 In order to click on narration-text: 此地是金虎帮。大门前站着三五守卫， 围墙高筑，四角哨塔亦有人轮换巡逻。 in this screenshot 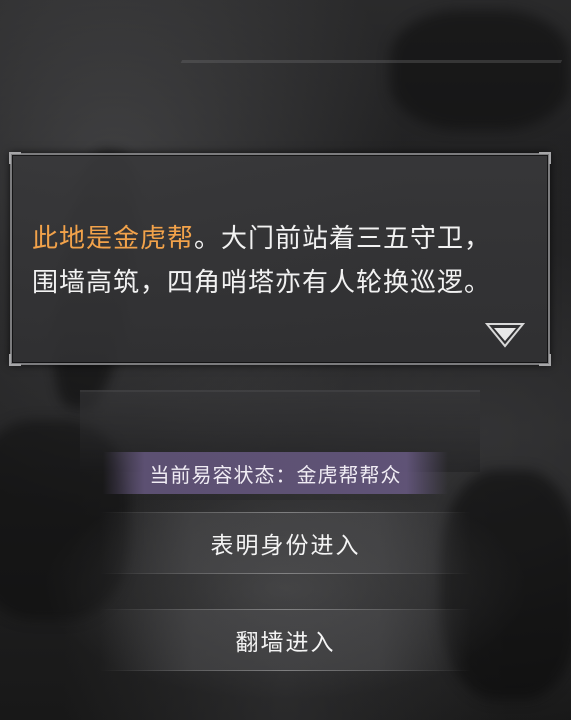, I will do `click(282, 261)`.